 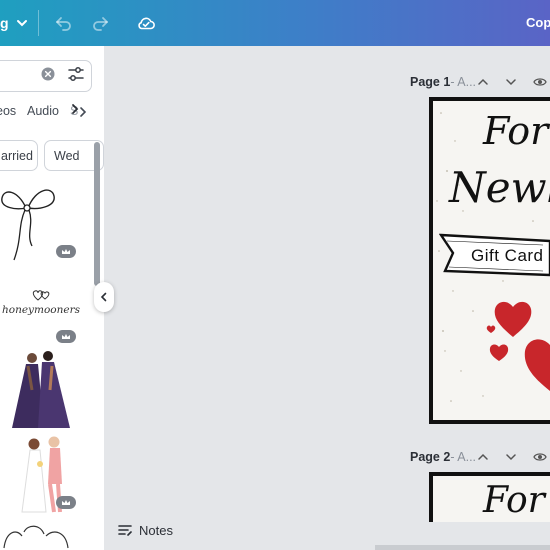 What do you see at coordinates (8, 111) in the screenshot?
I see `tab-videos: eos` at bounding box center [8, 111].